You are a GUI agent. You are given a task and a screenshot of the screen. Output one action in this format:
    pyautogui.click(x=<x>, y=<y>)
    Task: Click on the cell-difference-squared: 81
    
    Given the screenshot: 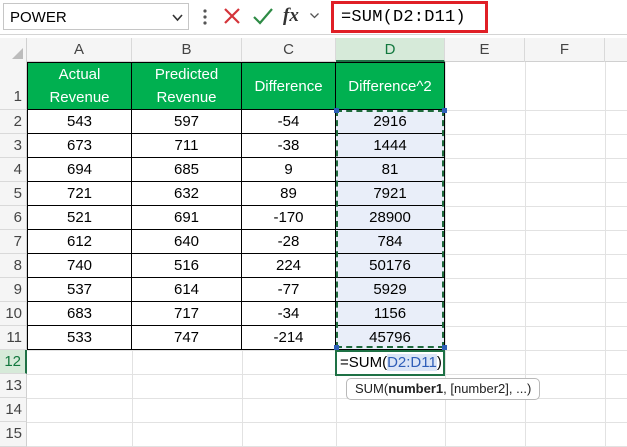 What is the action you would take?
    pyautogui.click(x=390, y=170)
    